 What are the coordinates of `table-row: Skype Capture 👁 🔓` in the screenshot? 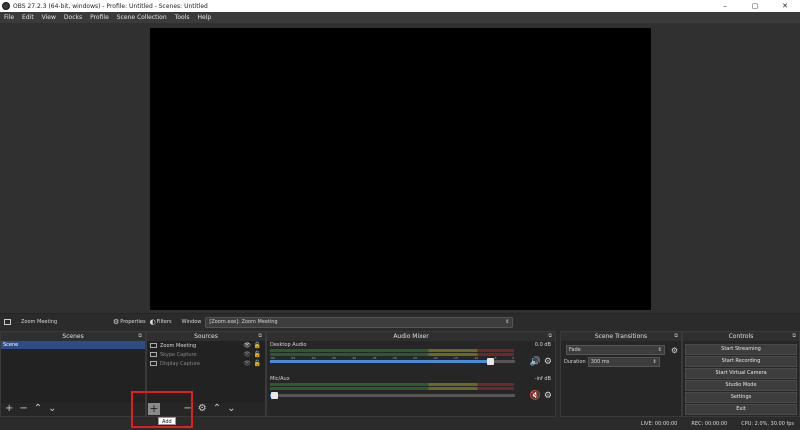 It's located at (206, 354).